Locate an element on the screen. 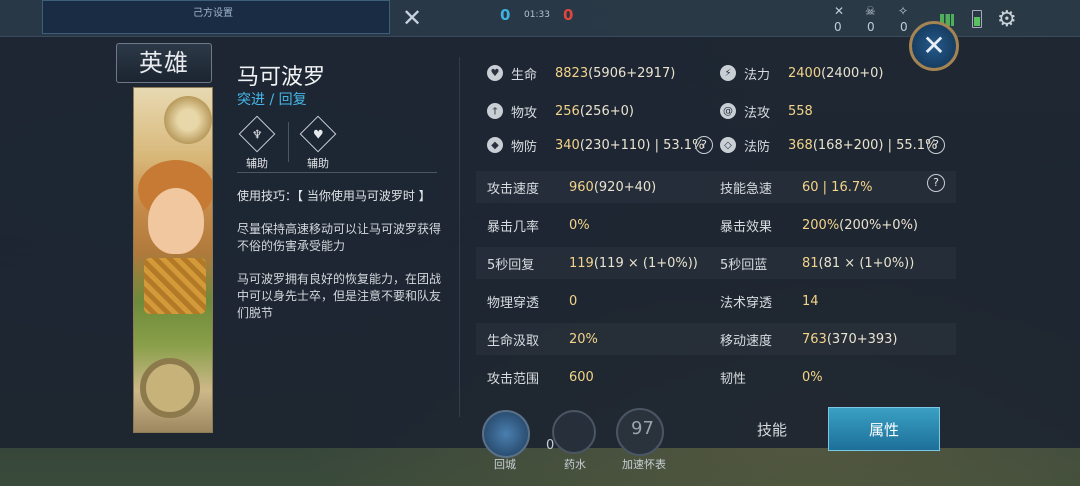 The height and width of the screenshot is (486, 1080). stat-value: 2400 is located at coordinates (805, 73).